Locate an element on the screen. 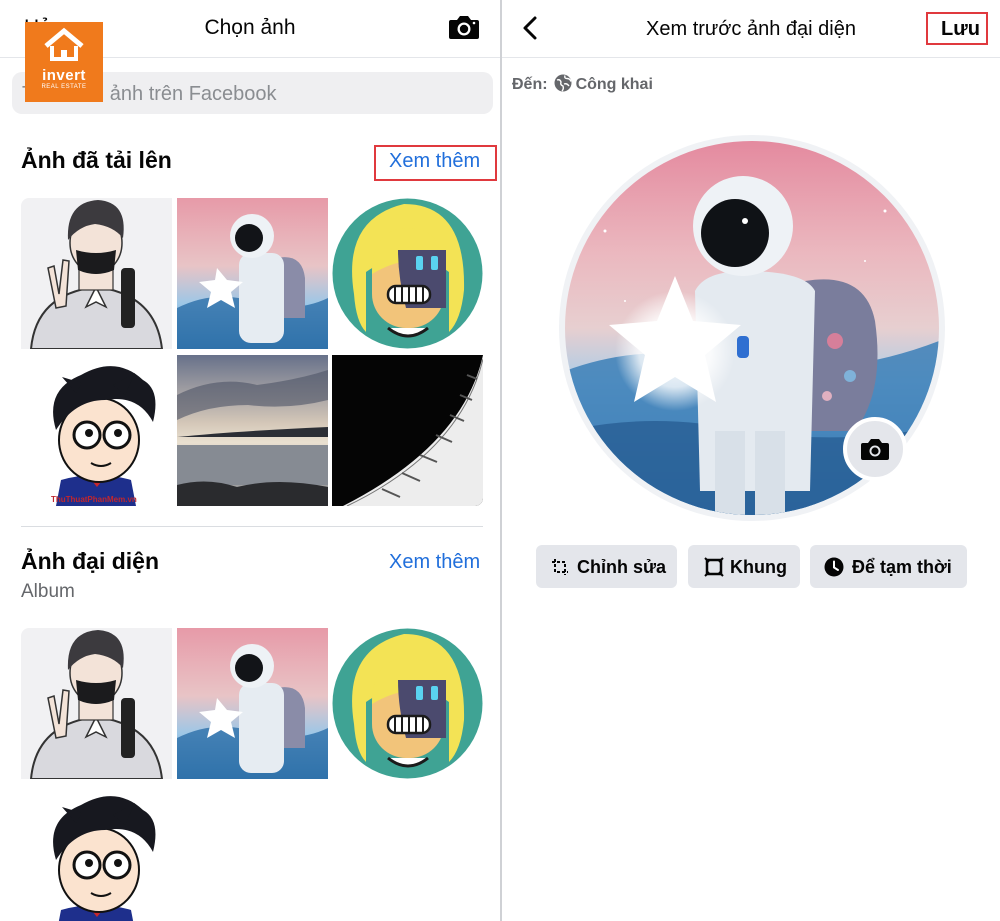  audience-value: Công khai is located at coordinates (614, 84).